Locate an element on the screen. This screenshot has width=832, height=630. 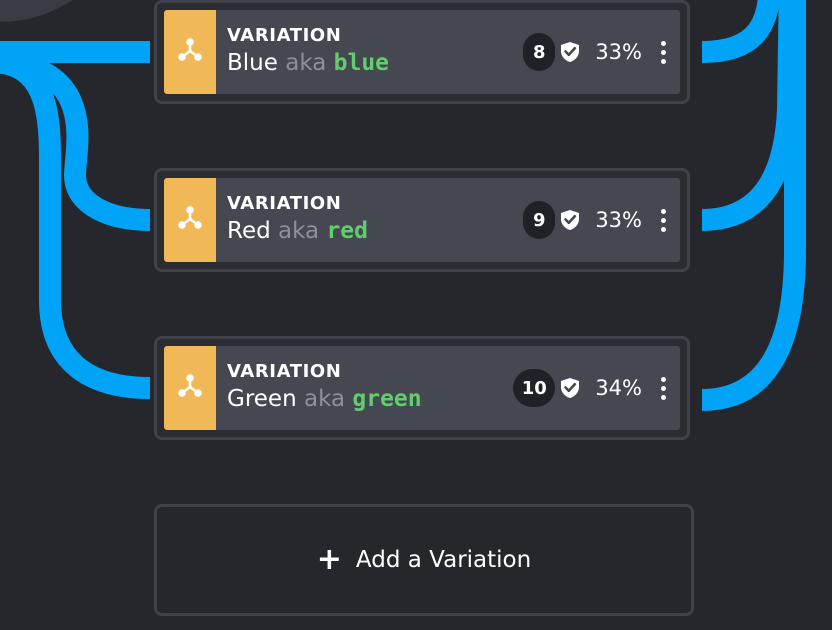
variation-display-name: Green is located at coordinates (262, 399).